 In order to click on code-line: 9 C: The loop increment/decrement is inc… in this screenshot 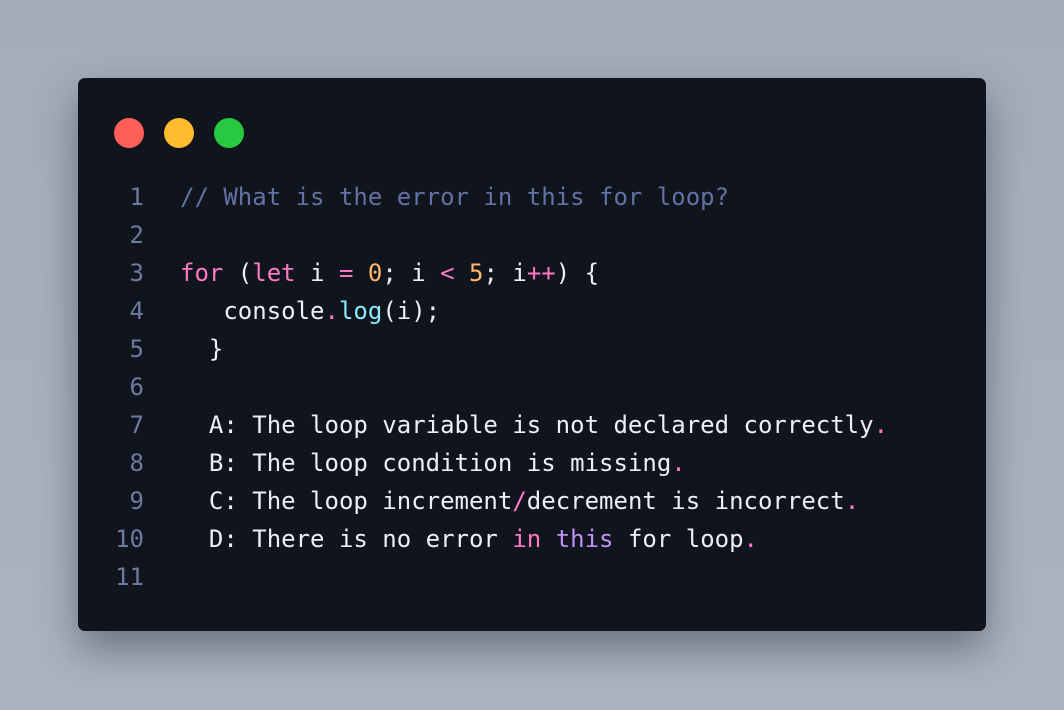, I will do `click(532, 501)`.